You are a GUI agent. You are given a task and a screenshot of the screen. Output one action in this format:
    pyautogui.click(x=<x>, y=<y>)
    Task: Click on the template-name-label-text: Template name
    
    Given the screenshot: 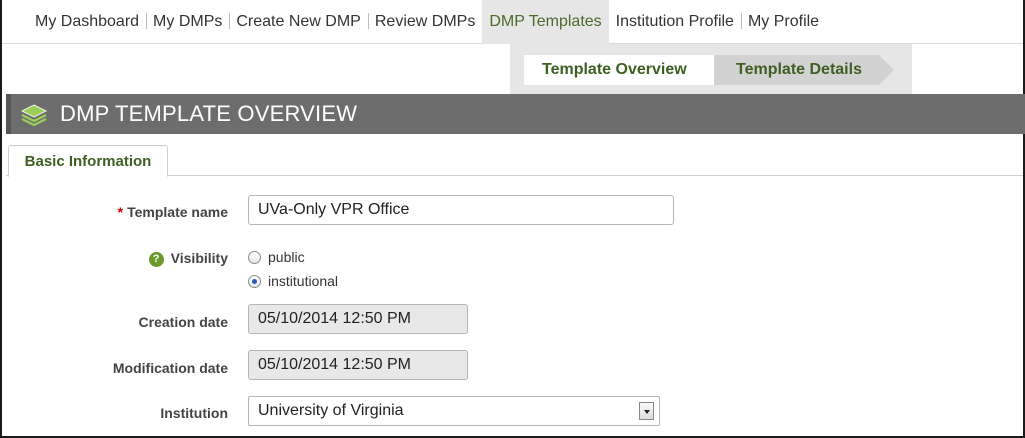 What is the action you would take?
    pyautogui.click(x=177, y=212)
    